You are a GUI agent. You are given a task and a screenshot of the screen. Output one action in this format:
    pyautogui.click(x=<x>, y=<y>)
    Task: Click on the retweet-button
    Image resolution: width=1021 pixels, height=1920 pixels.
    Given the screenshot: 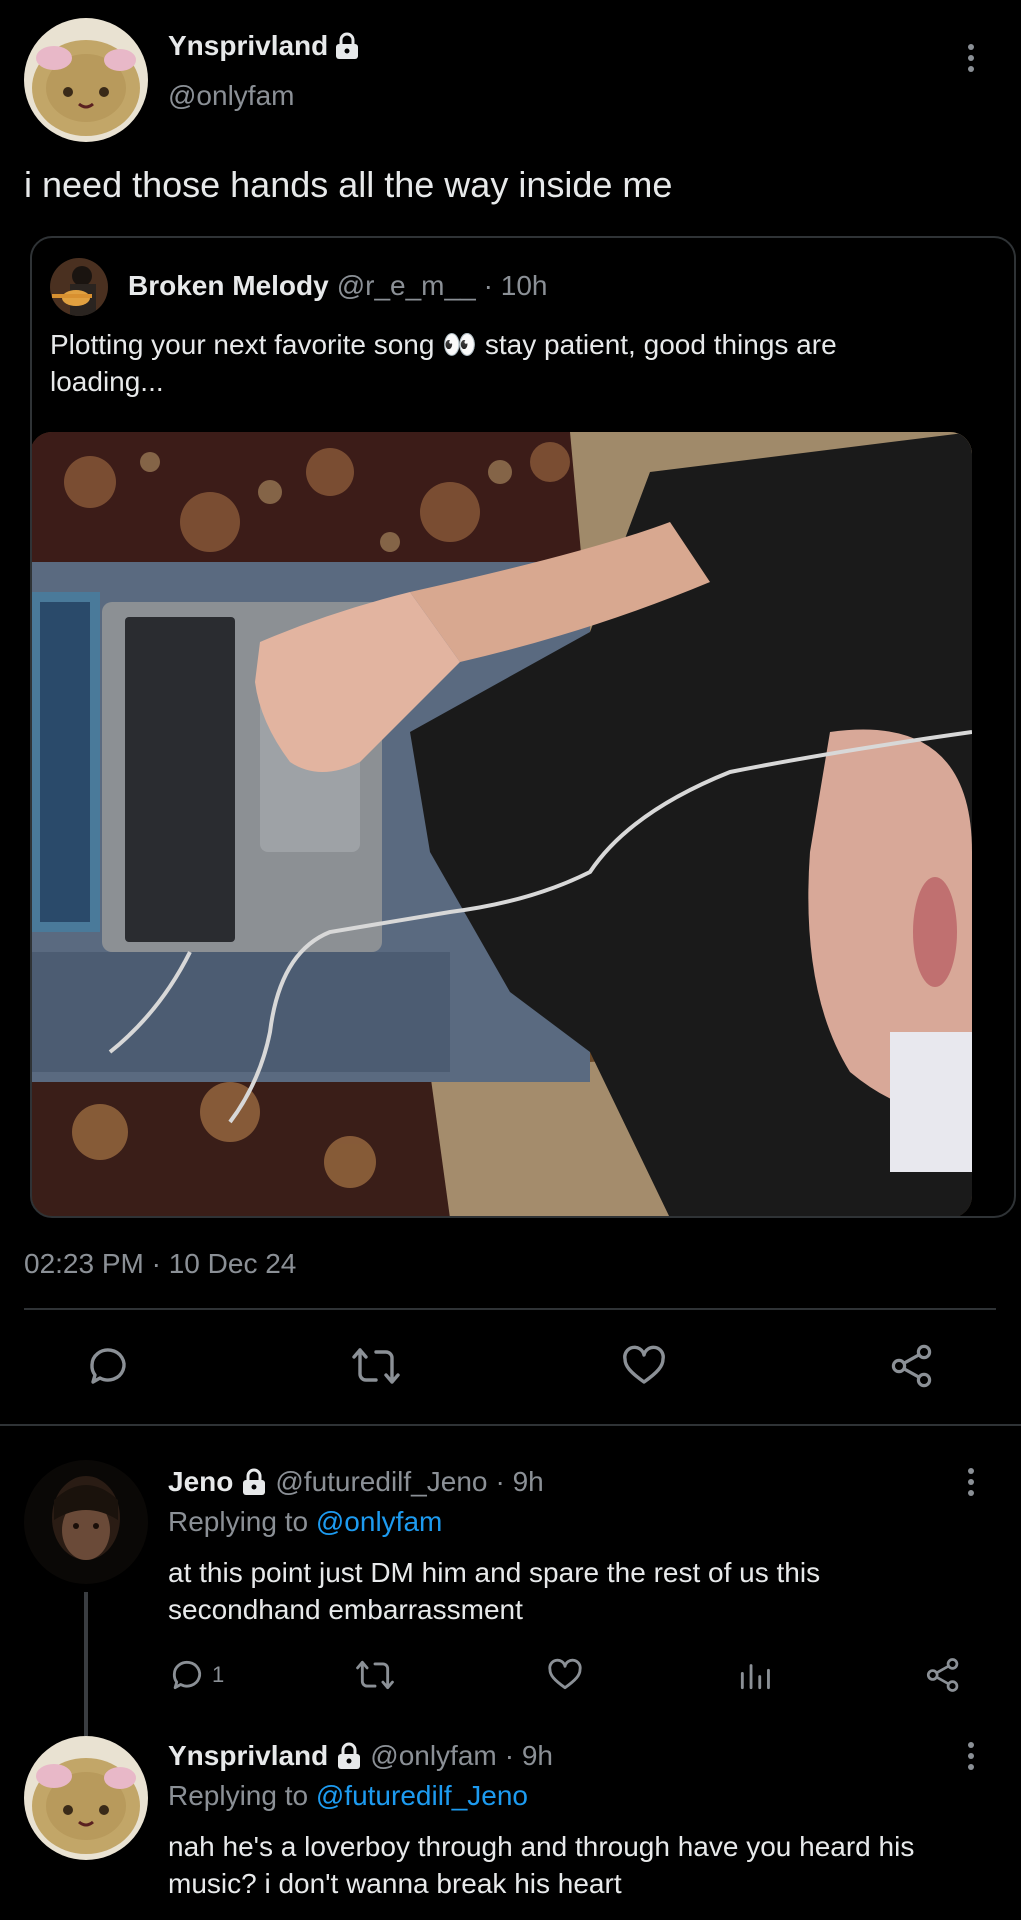 What is the action you would take?
    pyautogui.click(x=376, y=1366)
    